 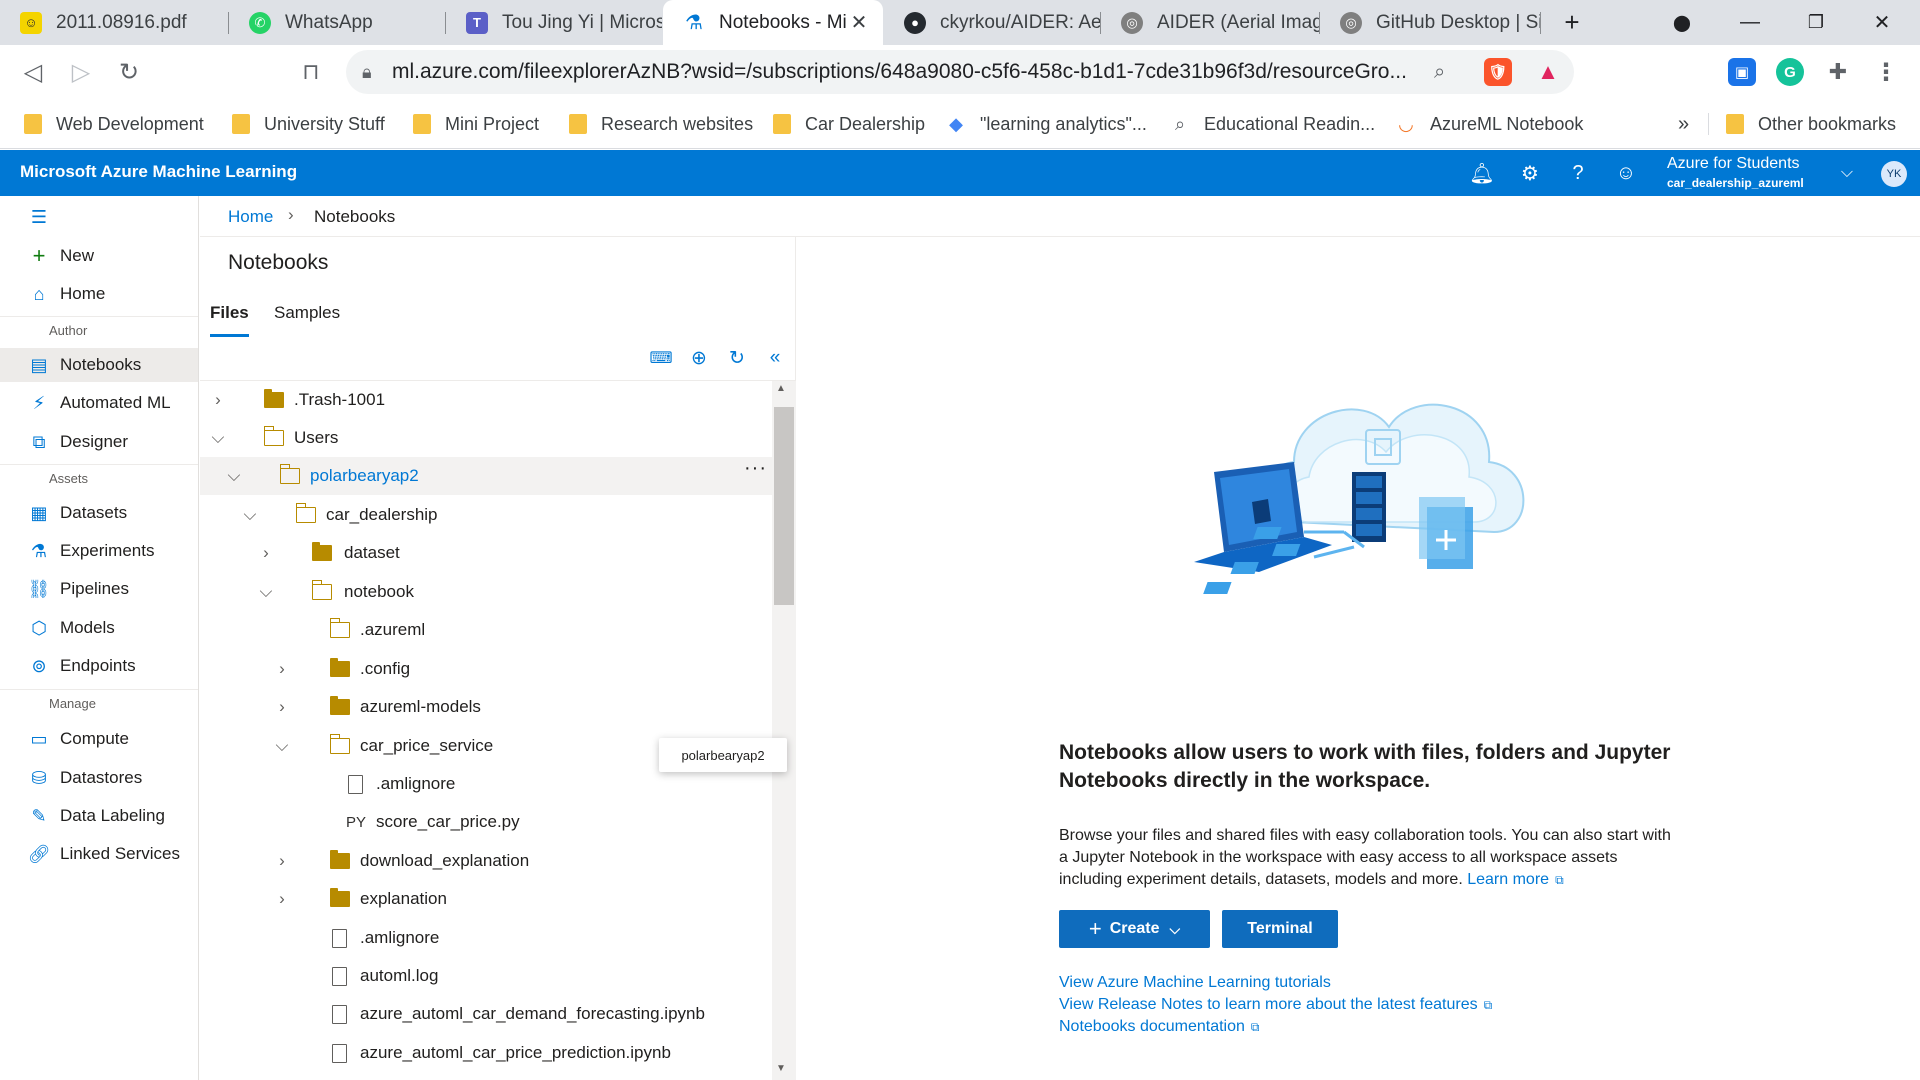 What do you see at coordinates (1498, 72) in the screenshot?
I see `brave-shield-icon: 🛡︎` at bounding box center [1498, 72].